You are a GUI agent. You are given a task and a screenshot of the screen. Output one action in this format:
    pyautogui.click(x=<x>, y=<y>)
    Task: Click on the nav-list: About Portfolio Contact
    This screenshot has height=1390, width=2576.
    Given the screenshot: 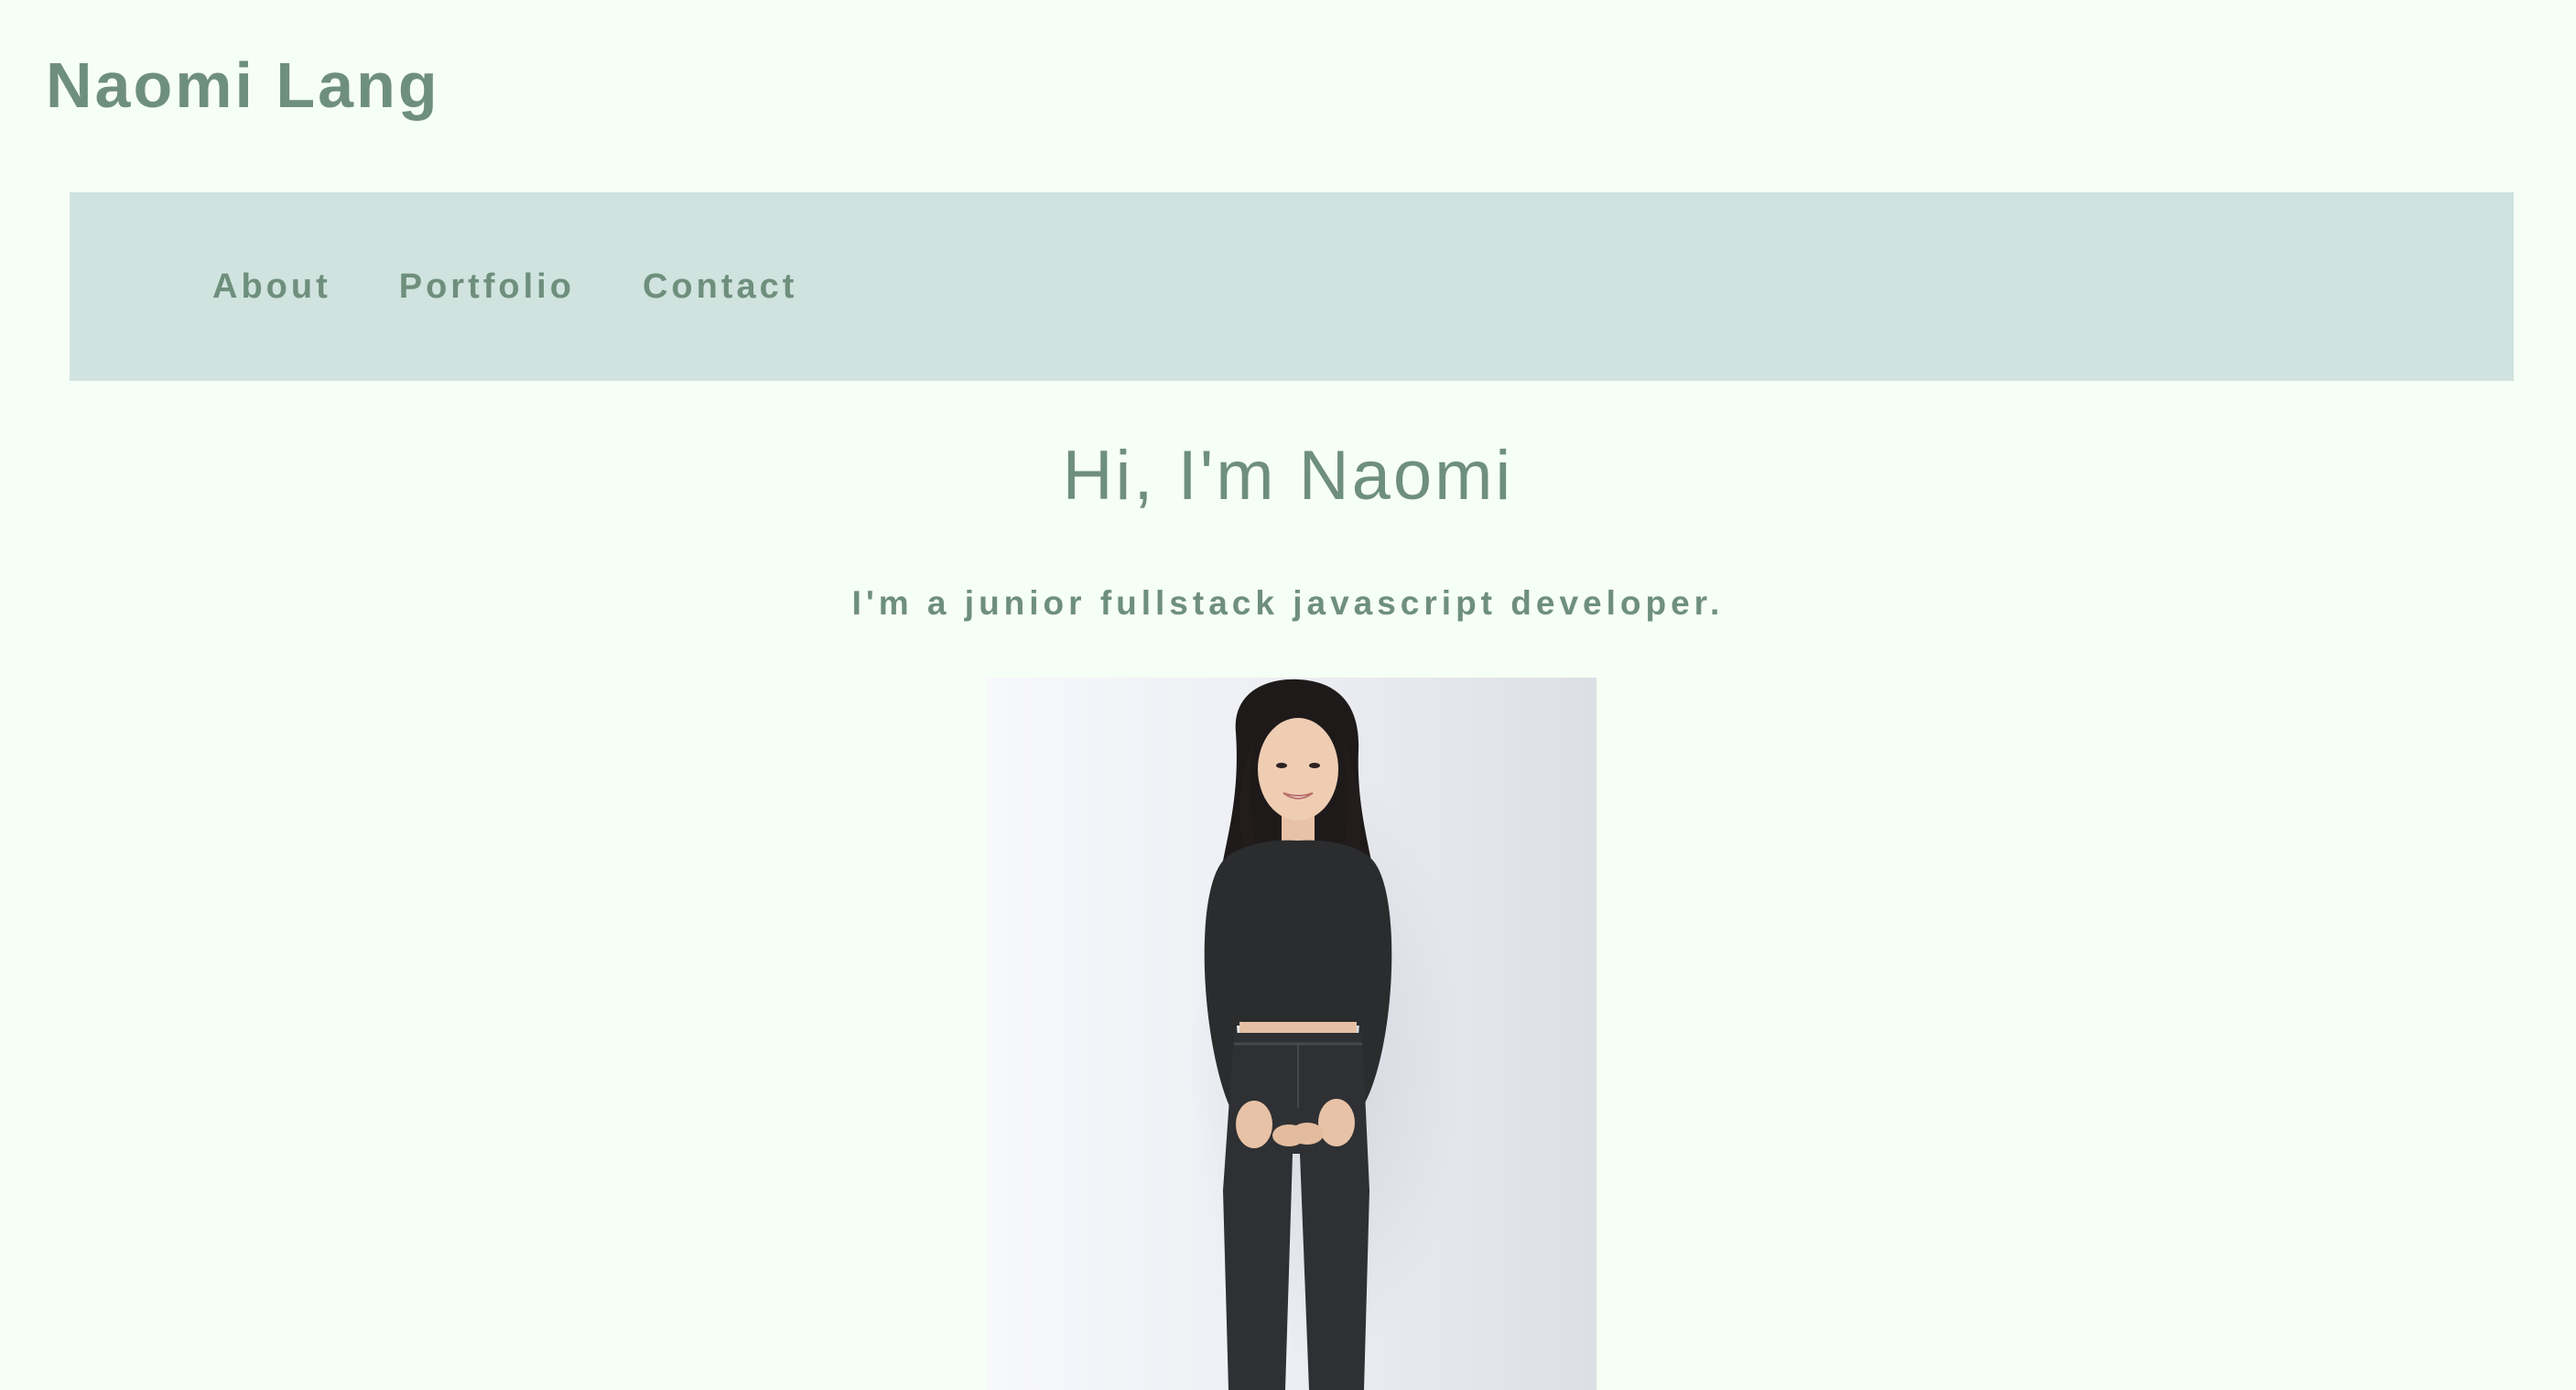 What is the action you would take?
    pyautogui.click(x=468, y=286)
    